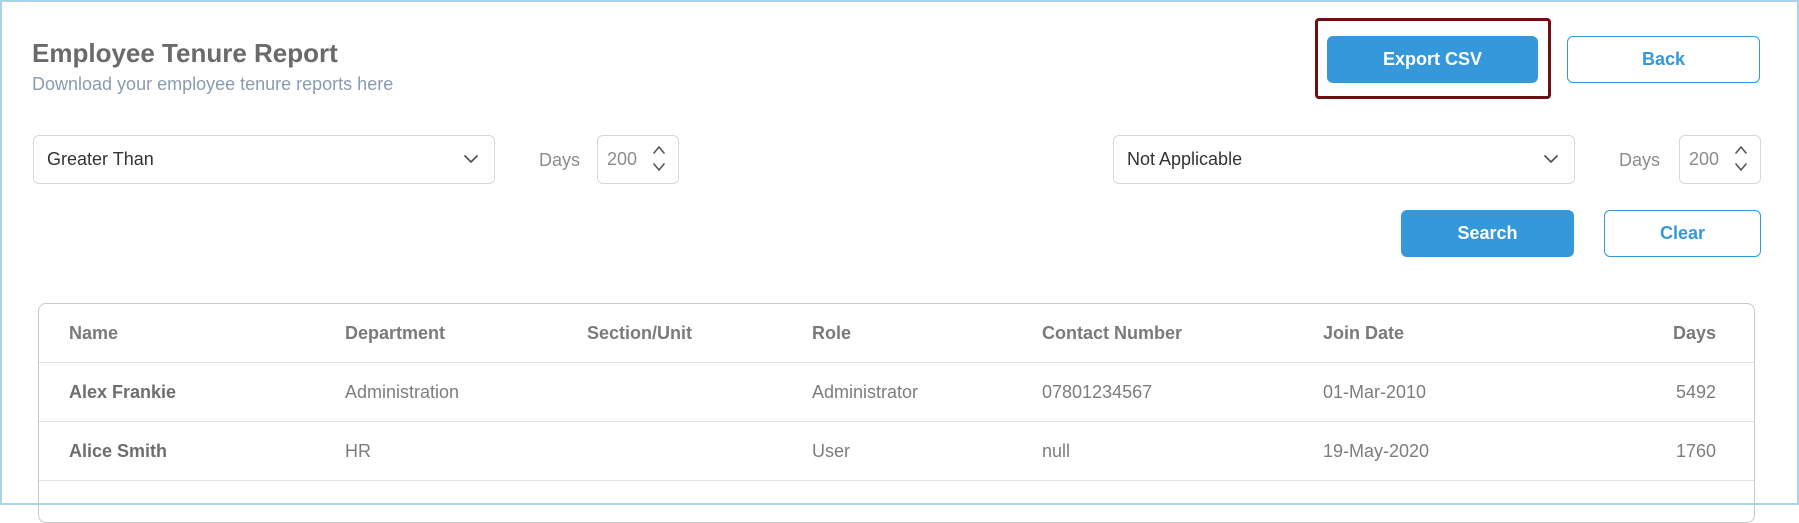 The image size is (1799, 523). I want to click on cell-contact-number: 07801234567, so click(1097, 392).